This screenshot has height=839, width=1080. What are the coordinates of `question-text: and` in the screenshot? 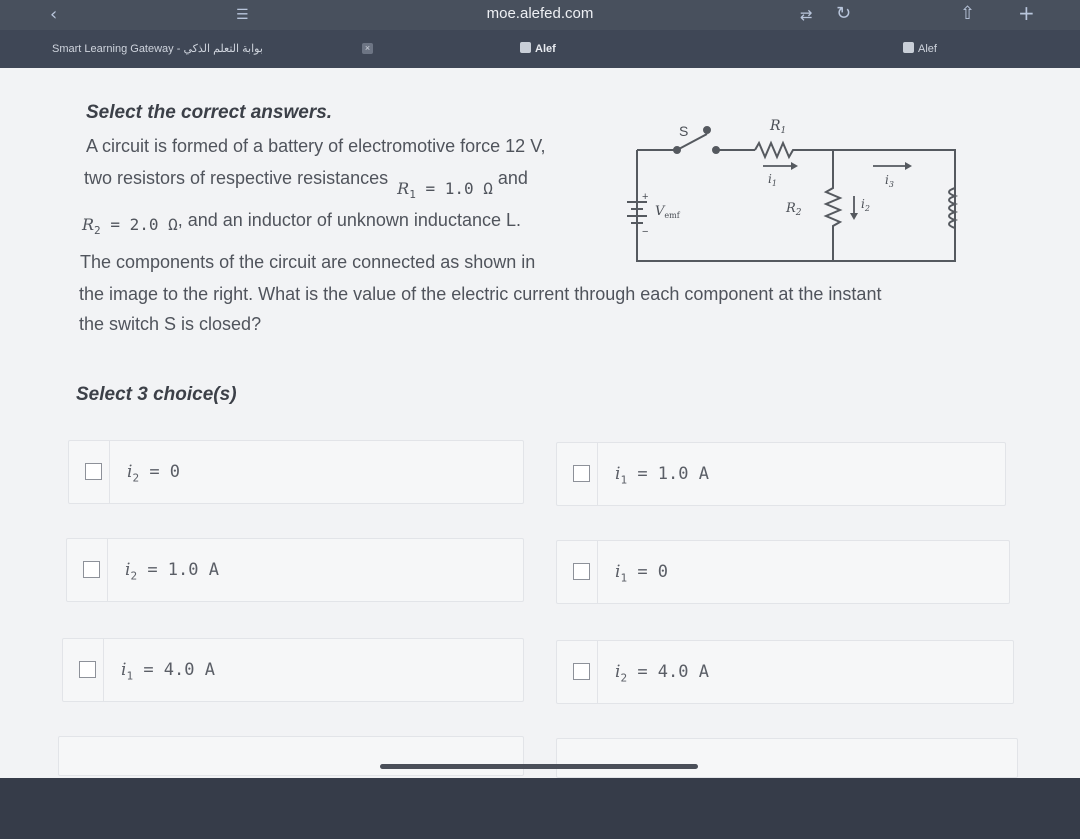 It's located at (512, 178).